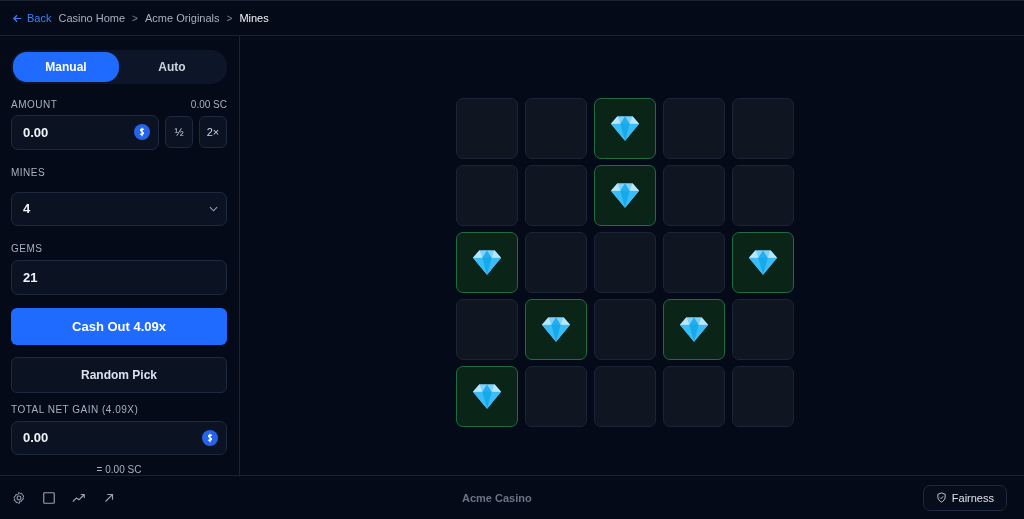  I want to click on double-button: 2×, so click(213, 132).